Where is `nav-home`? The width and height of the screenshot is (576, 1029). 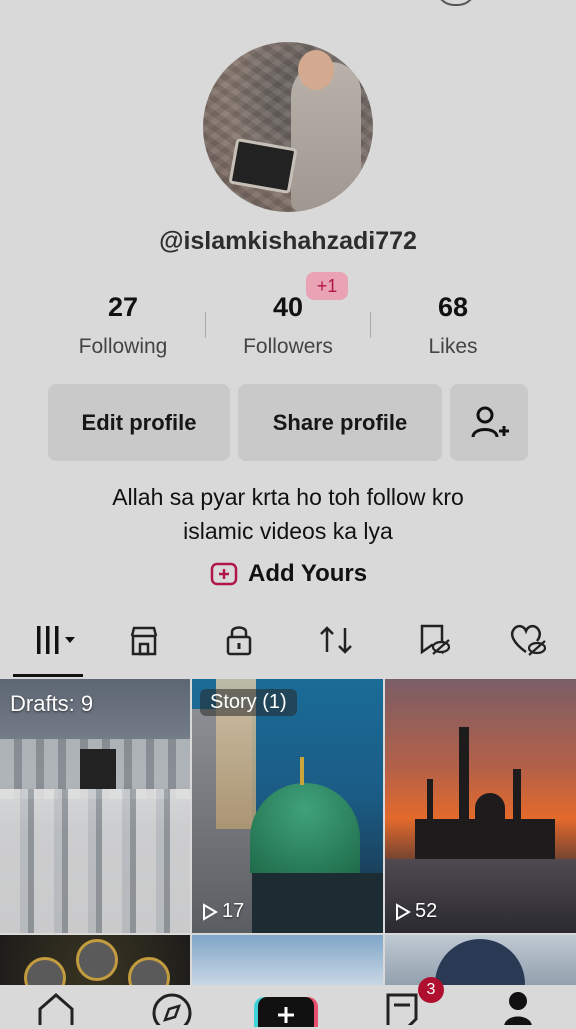
nav-home is located at coordinates (56, 1007).